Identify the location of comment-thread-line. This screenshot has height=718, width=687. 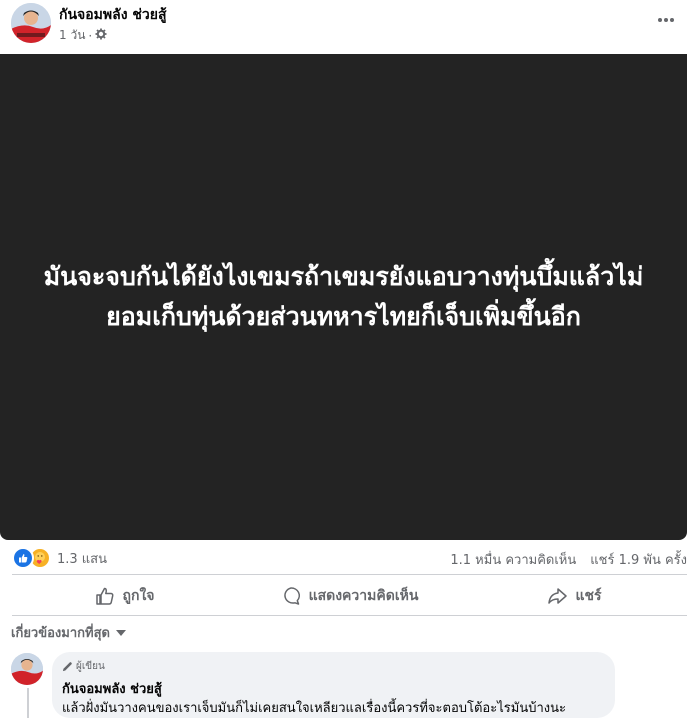
(28, 703).